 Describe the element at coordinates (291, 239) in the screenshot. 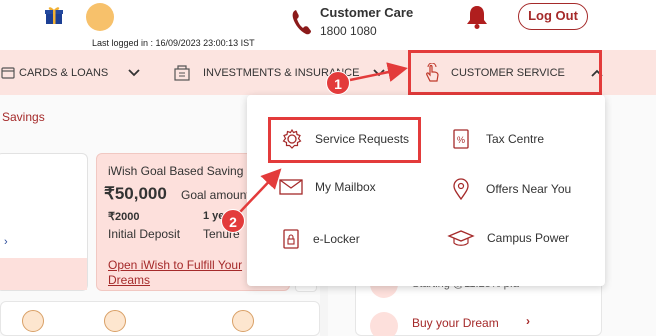

I see `locker-icon` at that location.